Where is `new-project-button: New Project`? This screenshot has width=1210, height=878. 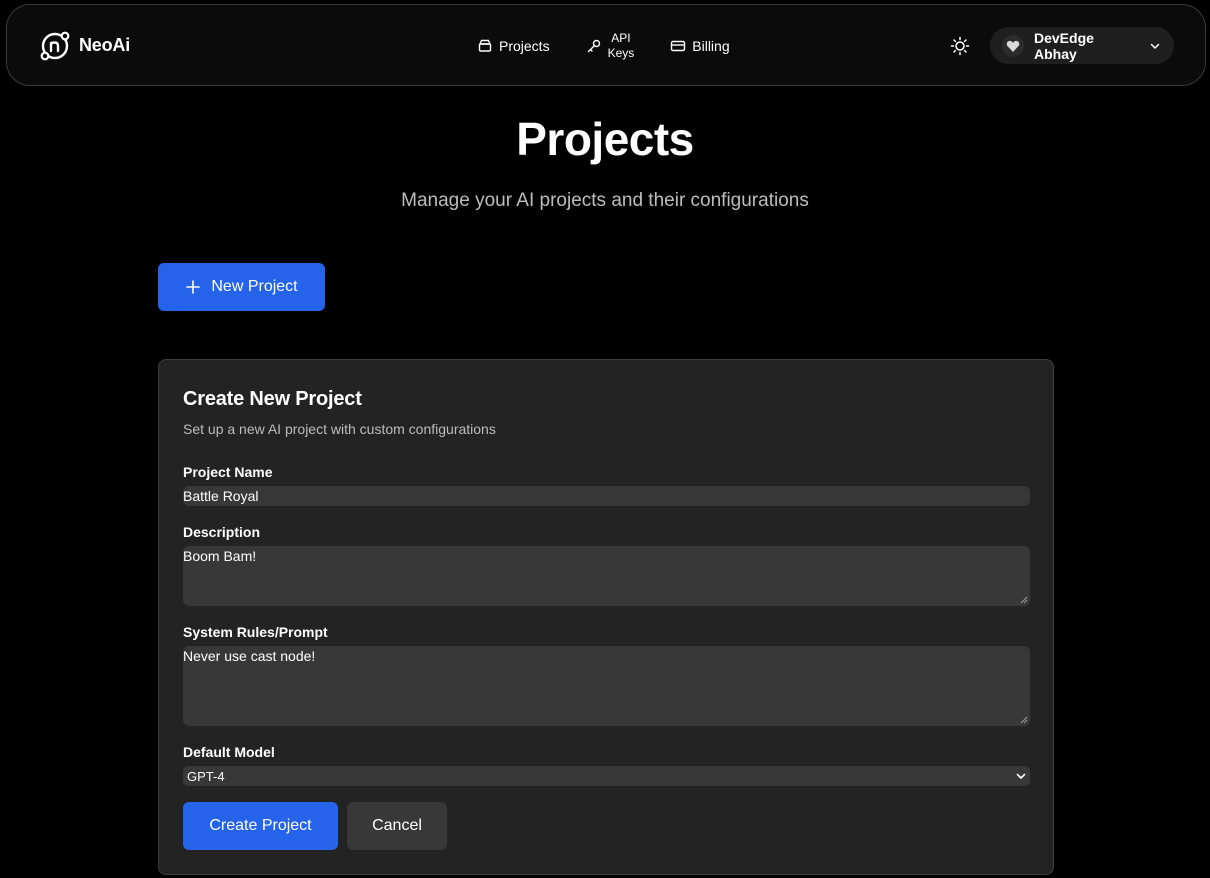
new-project-button: New Project is located at coordinates (241, 287).